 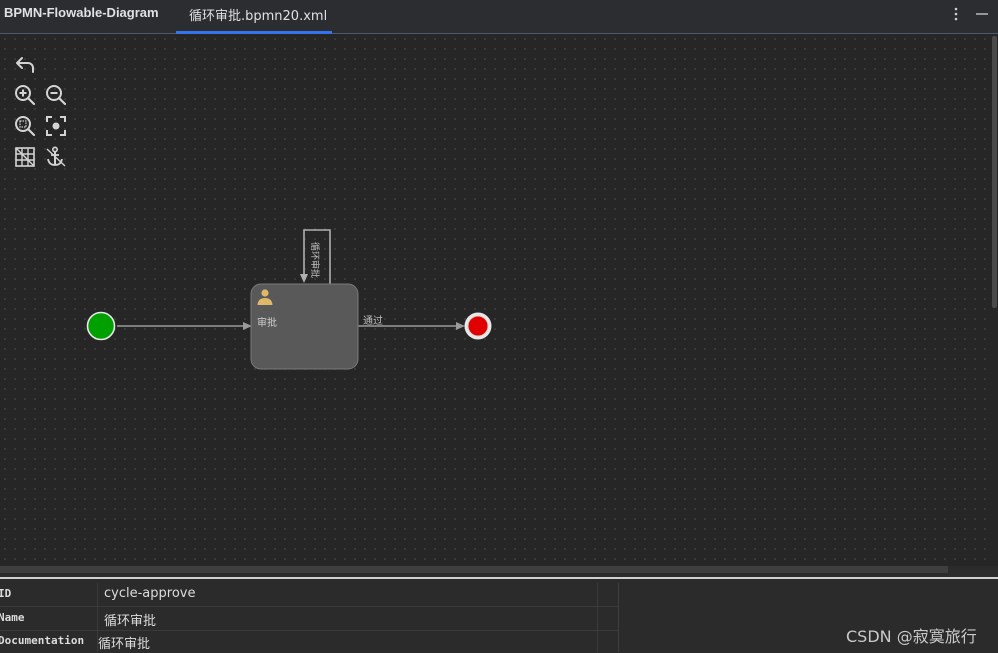 I want to click on loop-flow-label: 循环审批, so click(x=314, y=259).